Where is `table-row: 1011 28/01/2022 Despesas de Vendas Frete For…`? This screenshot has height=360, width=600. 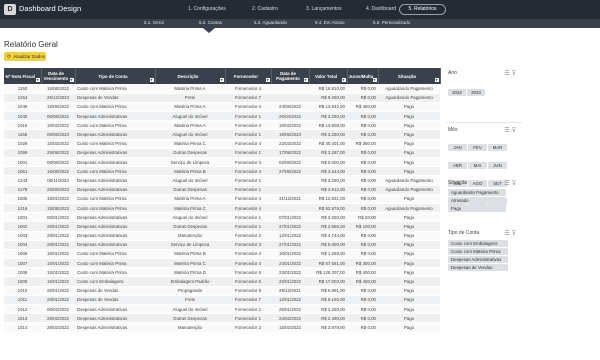 table-row: 1011 28/01/2022 Despesas de Vendas Frete For… is located at coordinates (222, 300).